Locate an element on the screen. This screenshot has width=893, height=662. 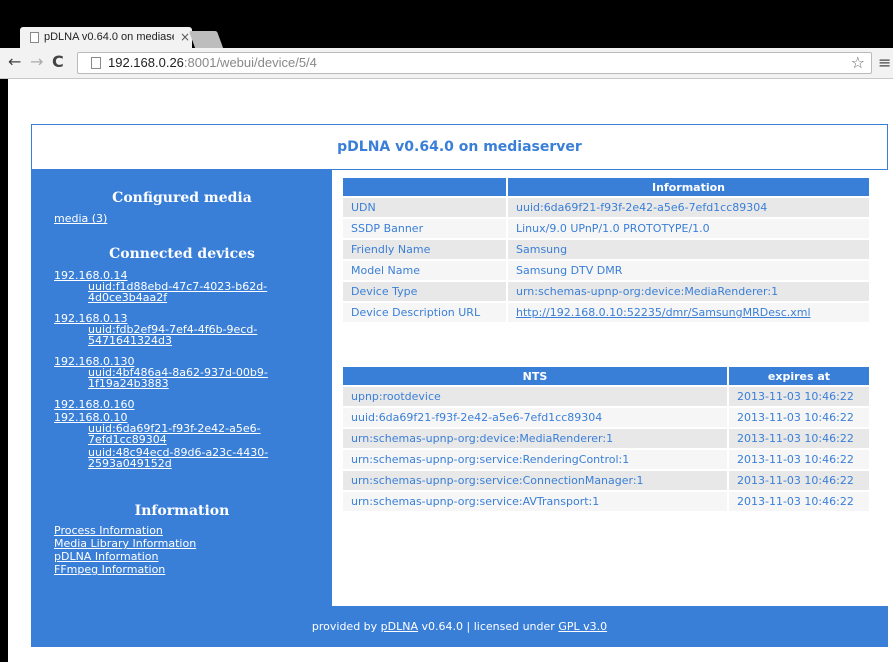
url-host: 192.168.0.26 is located at coordinates (146, 62).